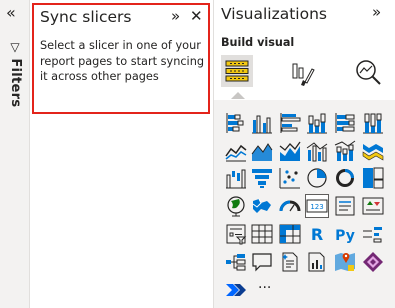 The width and height of the screenshot is (395, 308). I want to click on svg-text: Py, so click(345, 236).